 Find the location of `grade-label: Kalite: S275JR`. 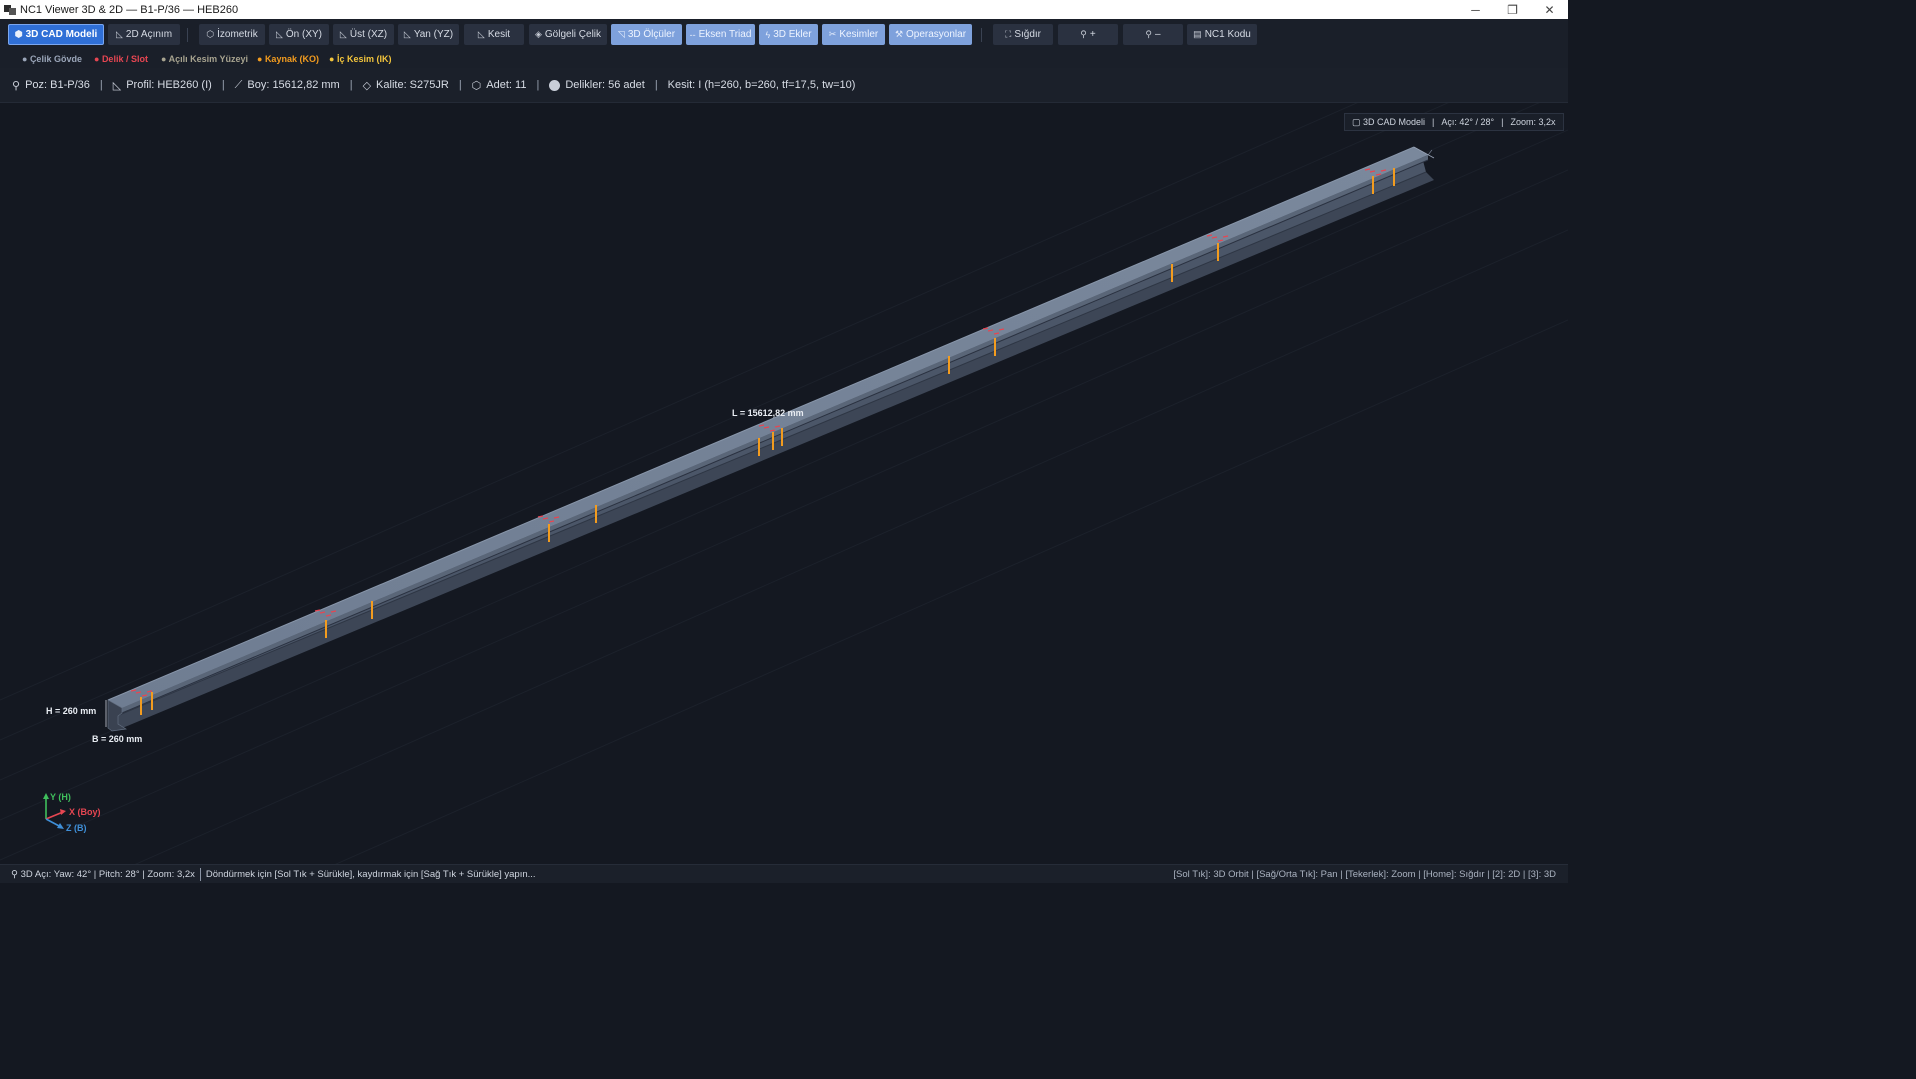

grade-label: Kalite: S275JR is located at coordinates (412, 85).